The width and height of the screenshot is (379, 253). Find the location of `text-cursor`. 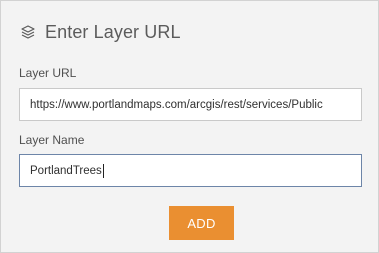

text-cursor is located at coordinates (103, 170).